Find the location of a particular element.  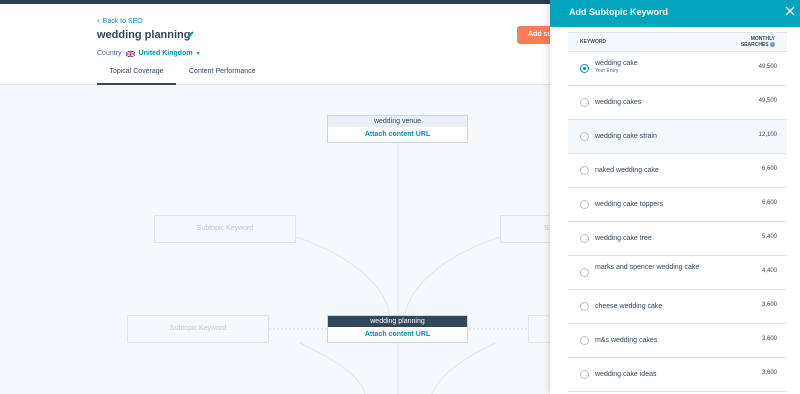

page-title: wedding planning is located at coordinates (144, 35).